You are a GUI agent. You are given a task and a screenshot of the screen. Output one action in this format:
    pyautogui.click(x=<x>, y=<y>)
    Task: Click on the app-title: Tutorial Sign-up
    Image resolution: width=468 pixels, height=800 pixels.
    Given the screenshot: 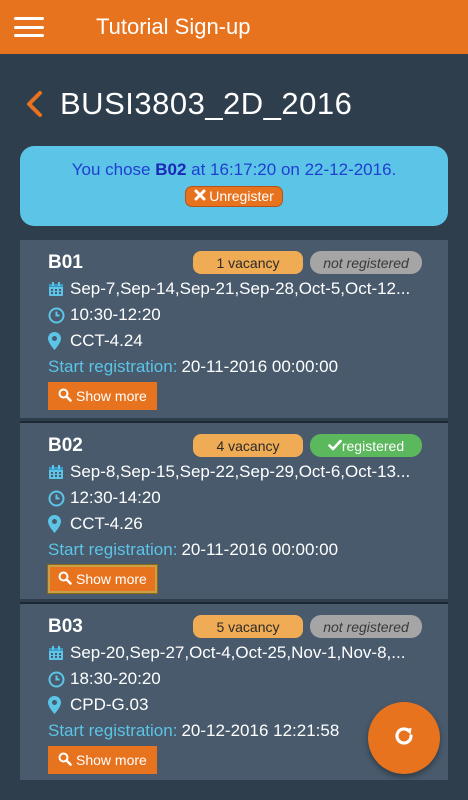 What is the action you would take?
    pyautogui.click(x=173, y=26)
    